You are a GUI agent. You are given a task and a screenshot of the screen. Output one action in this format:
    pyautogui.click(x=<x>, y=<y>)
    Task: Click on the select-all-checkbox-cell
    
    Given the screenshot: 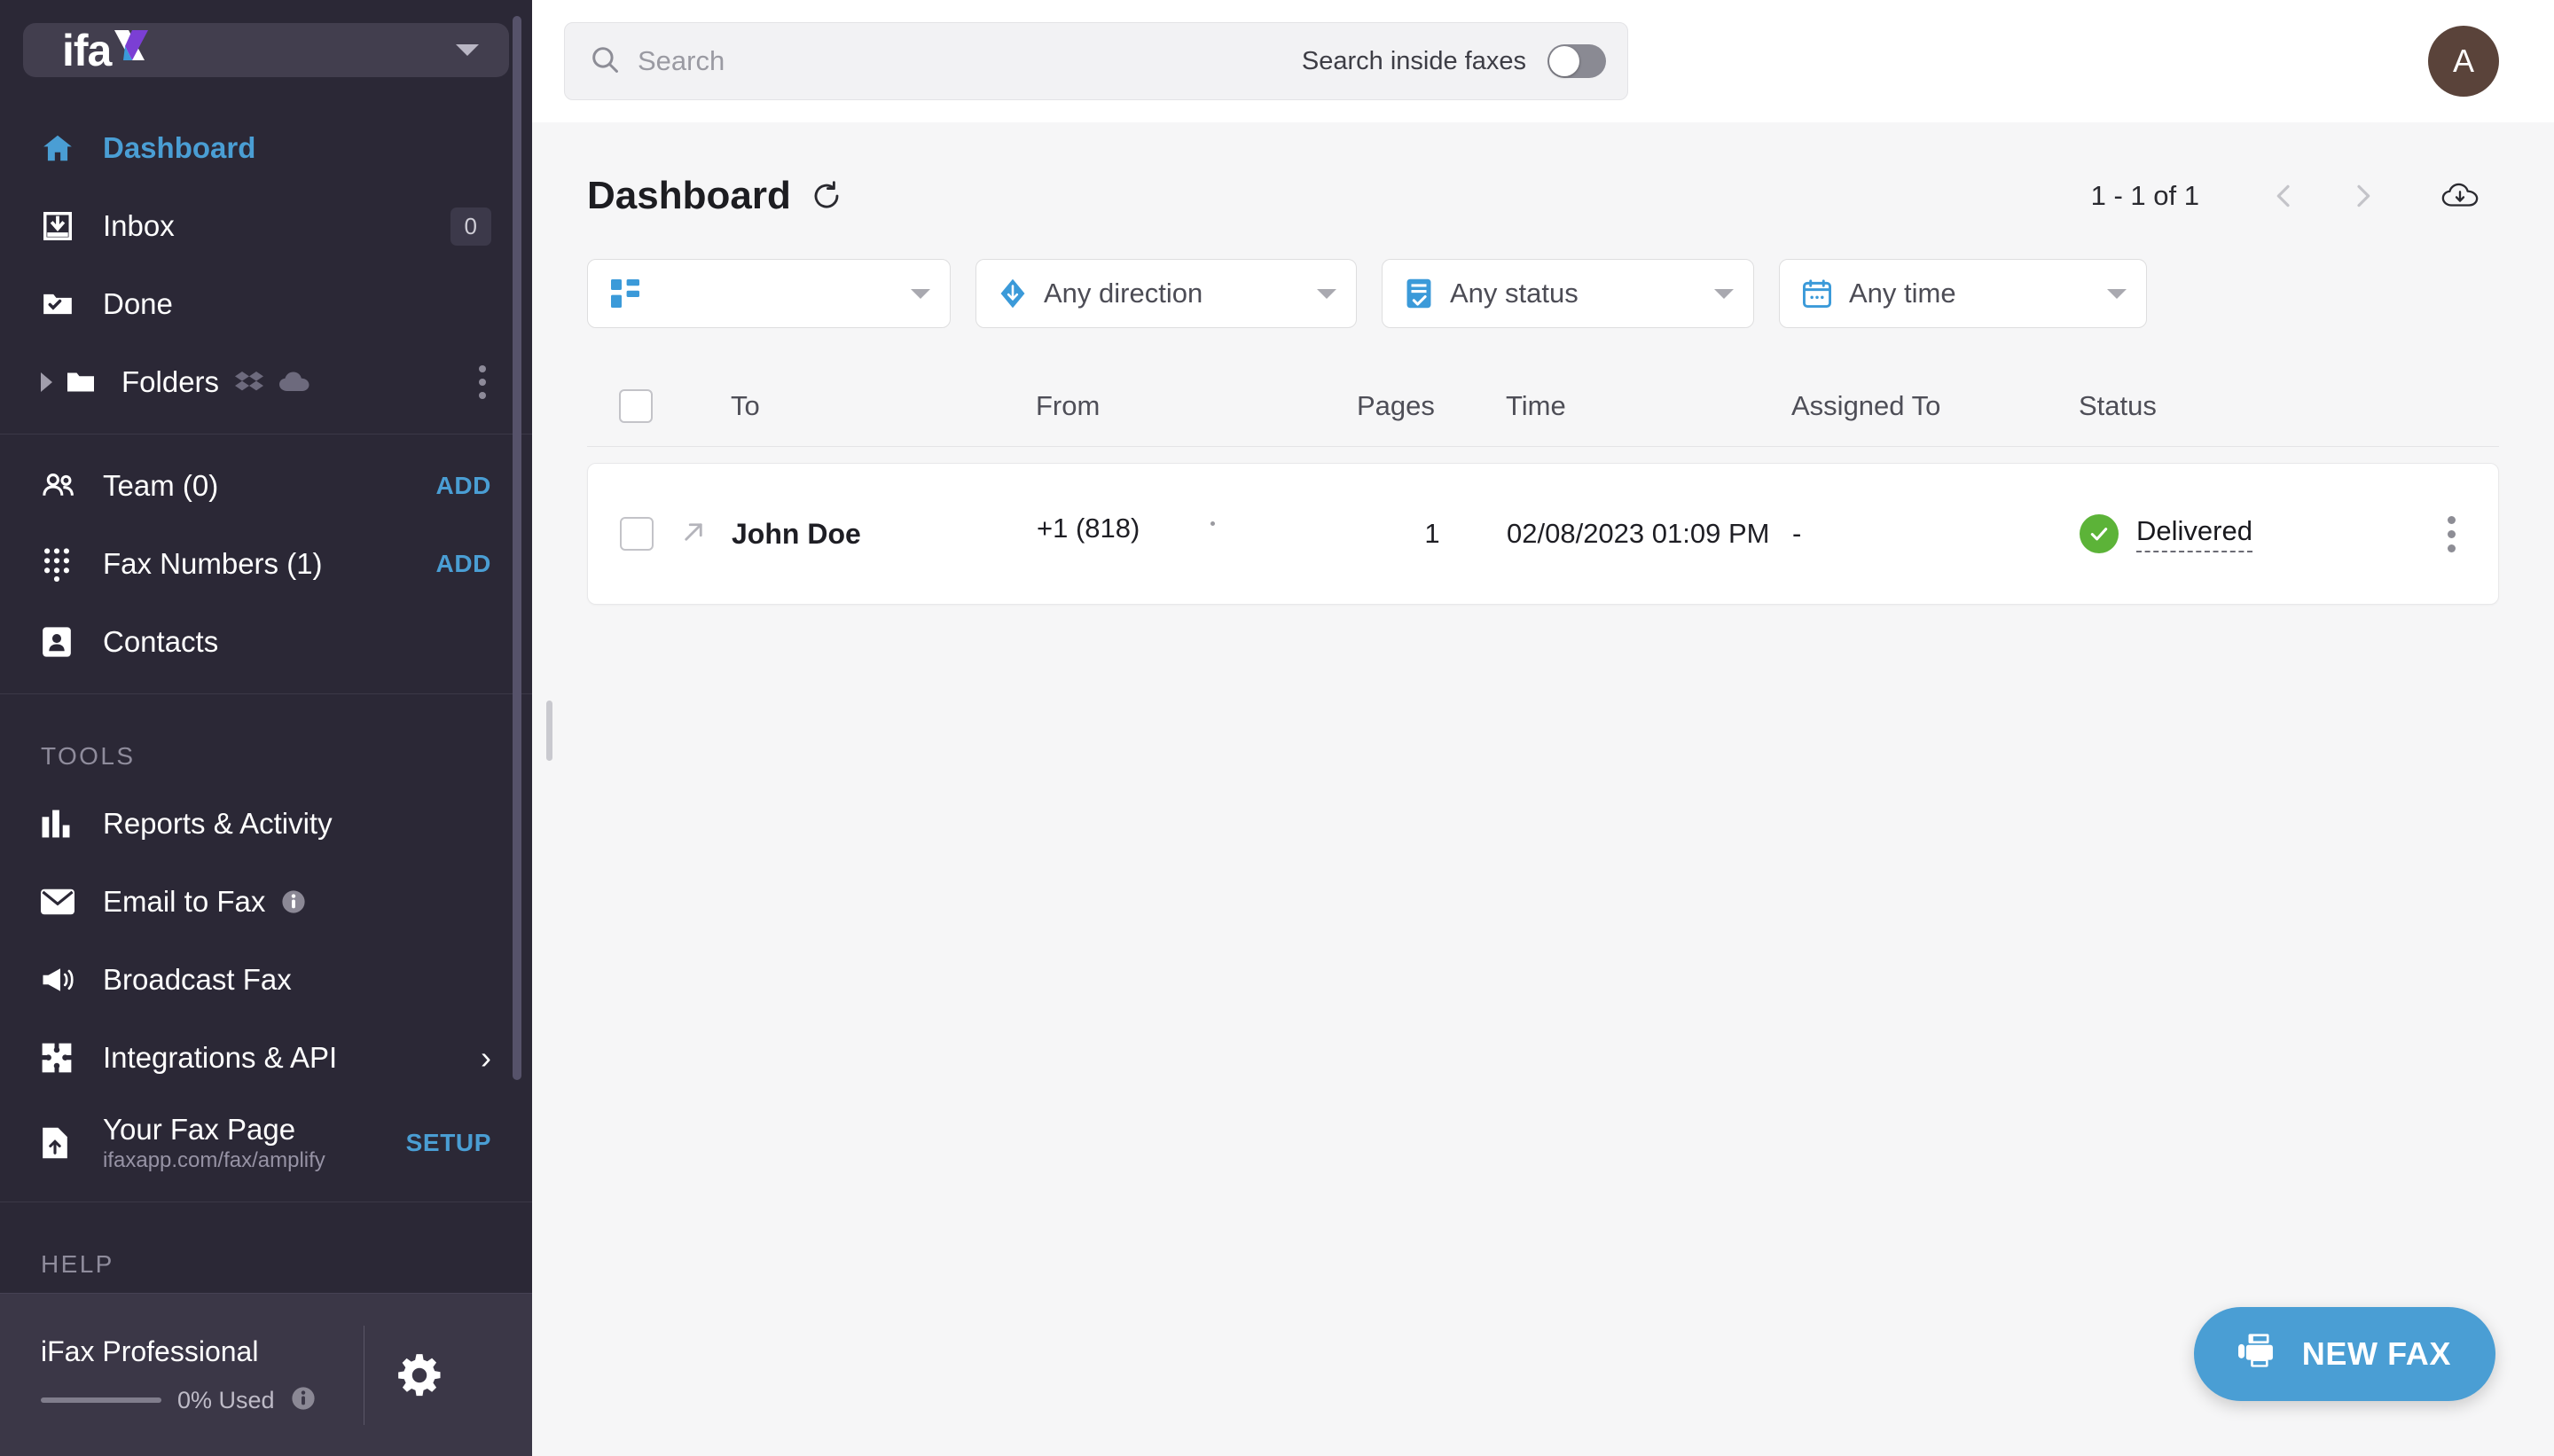 What is the action you would take?
    pyautogui.click(x=636, y=405)
    